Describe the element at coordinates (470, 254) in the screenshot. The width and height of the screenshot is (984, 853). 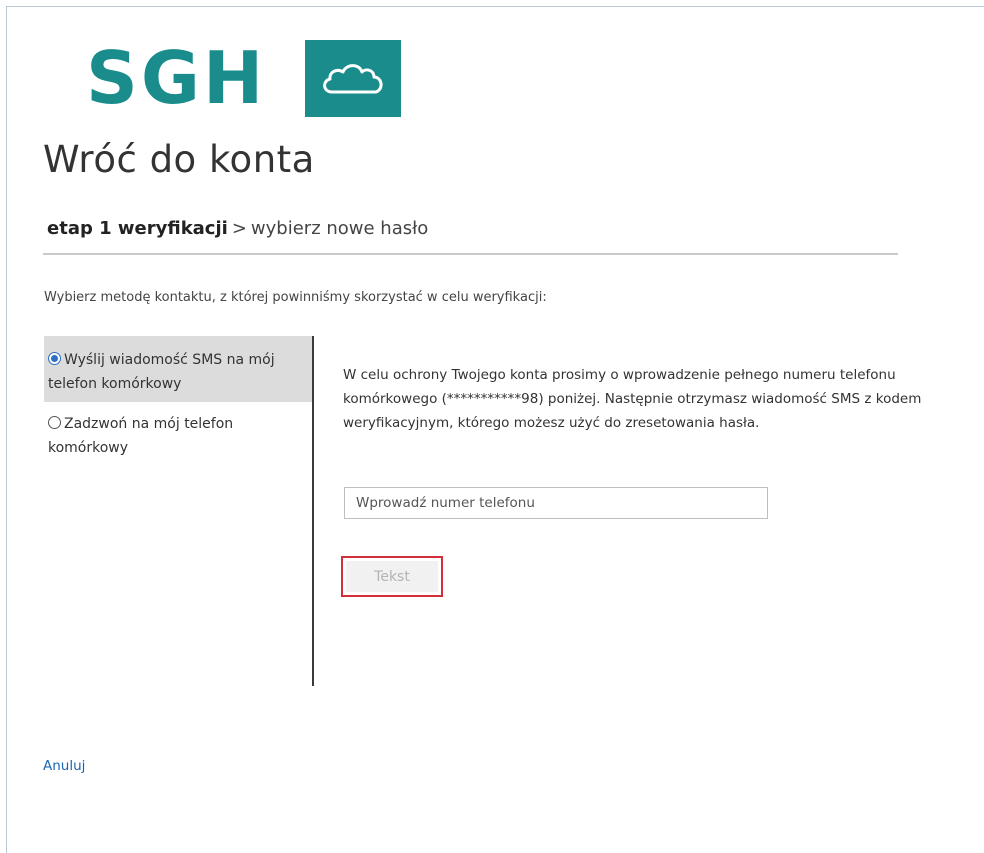
I see `breadcrumb-divider` at that location.